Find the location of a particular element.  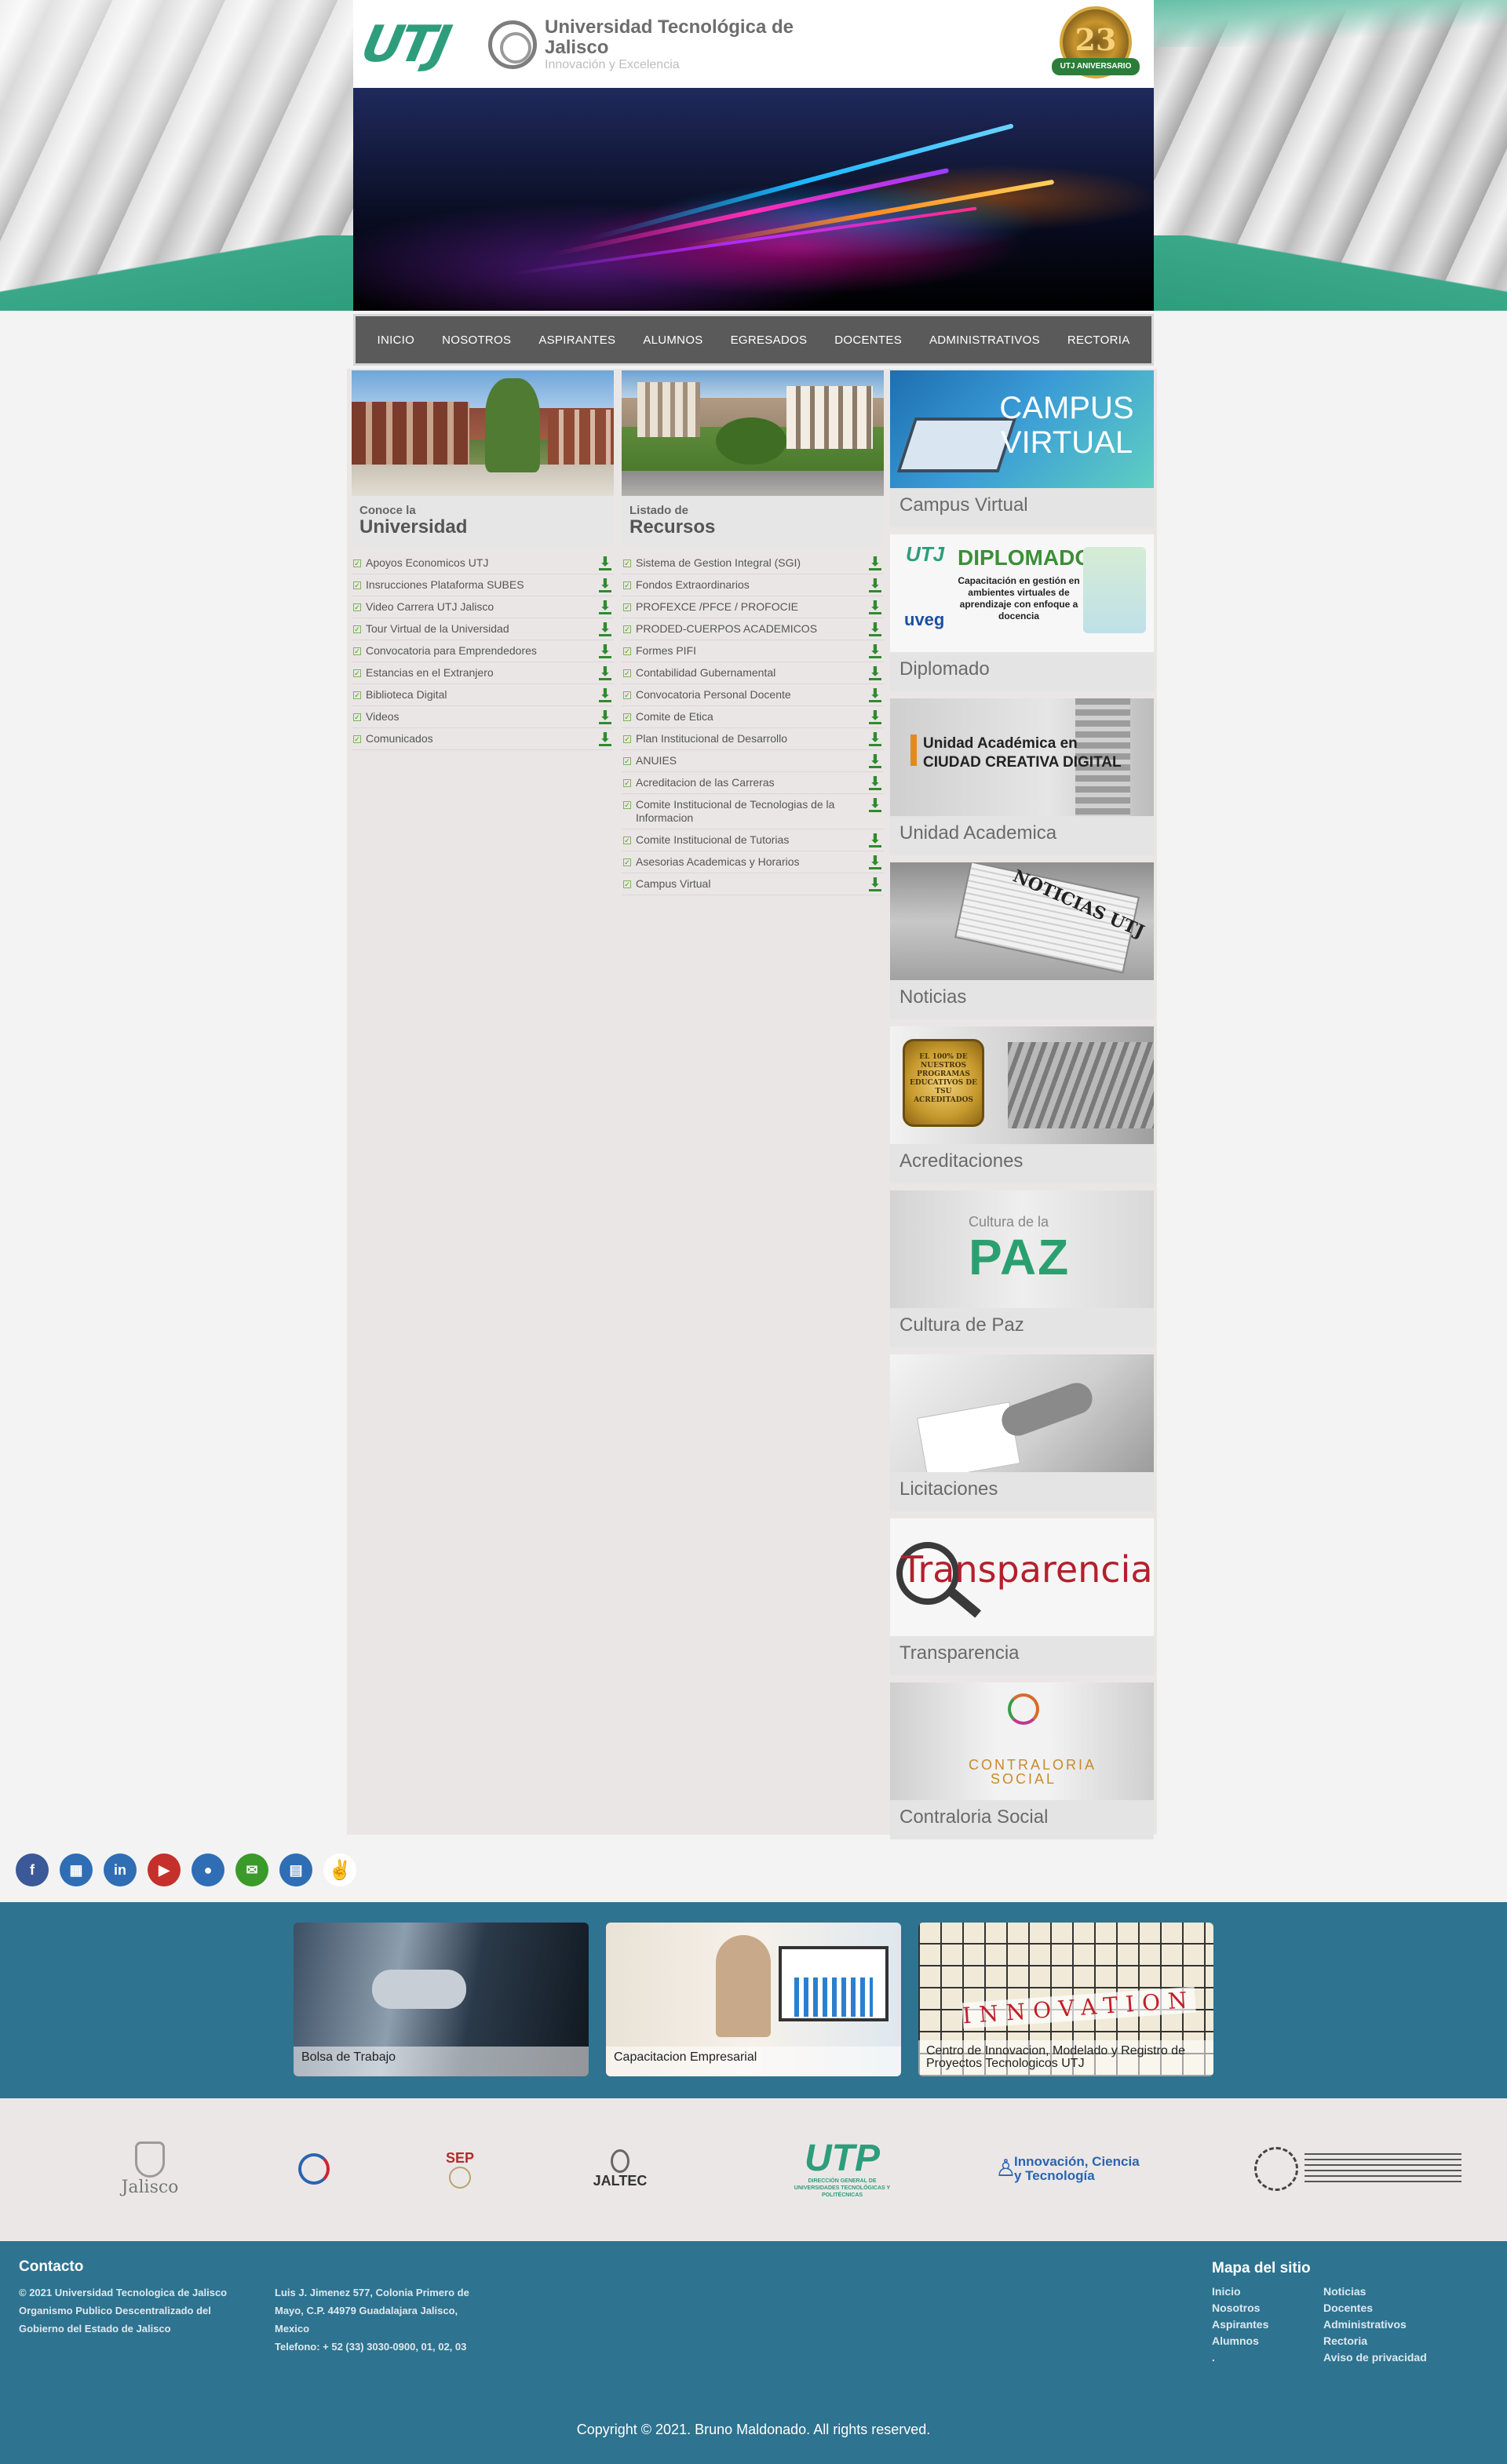

sitemap-link: Alumnos is located at coordinates (1240, 2341).